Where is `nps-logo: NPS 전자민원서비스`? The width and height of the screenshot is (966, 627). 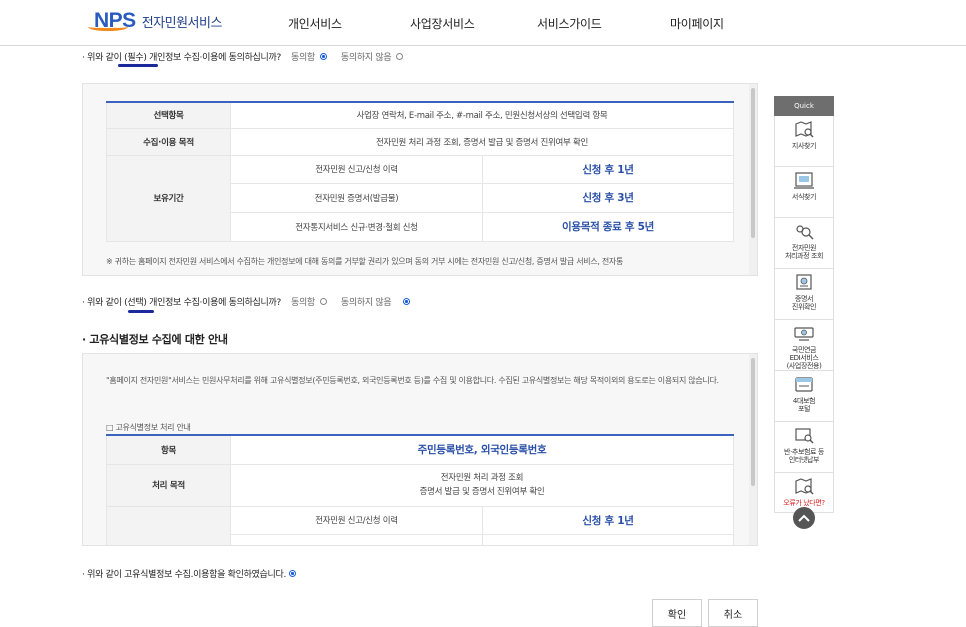
nps-logo: NPS 전자민원서비스 is located at coordinates (155, 21).